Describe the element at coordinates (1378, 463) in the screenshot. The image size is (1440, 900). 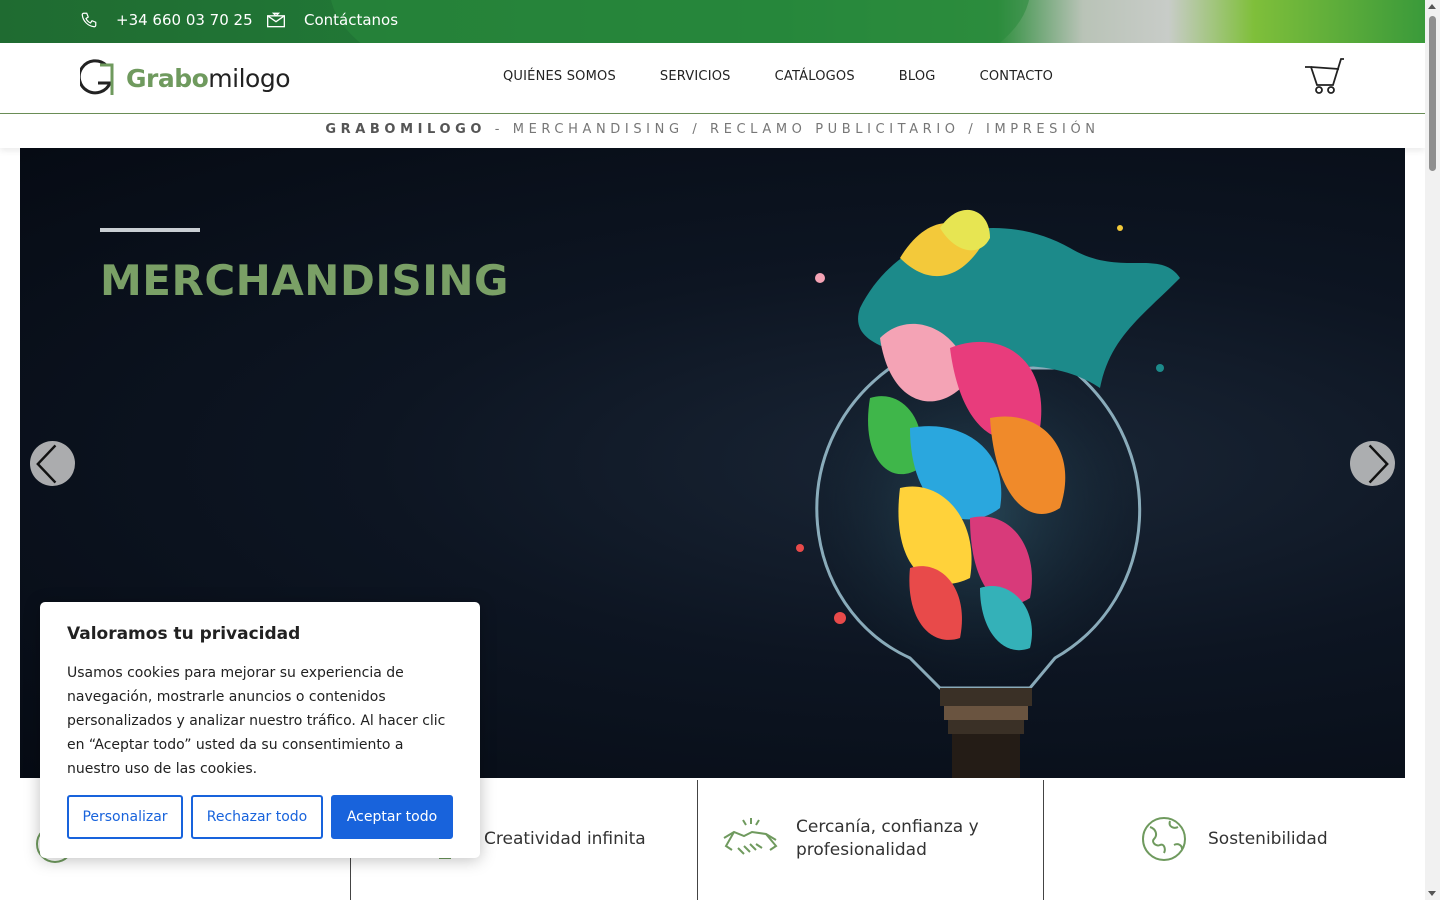
I see `chevron-right-icon` at that location.